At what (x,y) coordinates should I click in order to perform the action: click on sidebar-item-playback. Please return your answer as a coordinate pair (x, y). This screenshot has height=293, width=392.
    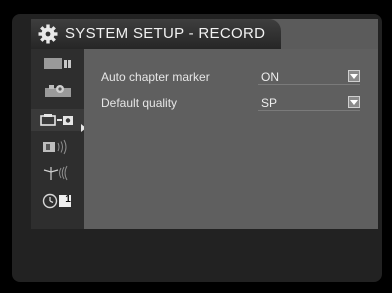
    Looking at the image, I should click on (57, 91).